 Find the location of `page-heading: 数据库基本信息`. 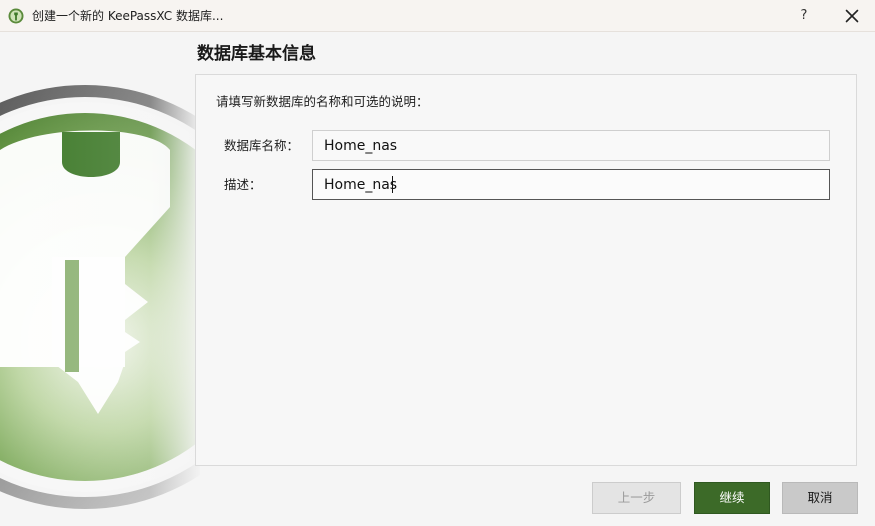

page-heading: 数据库基本信息 is located at coordinates (256, 54).